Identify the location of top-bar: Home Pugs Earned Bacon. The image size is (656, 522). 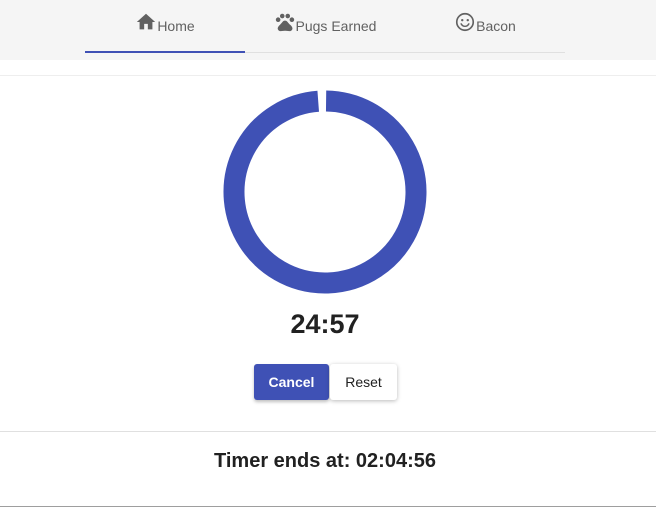
(328, 30).